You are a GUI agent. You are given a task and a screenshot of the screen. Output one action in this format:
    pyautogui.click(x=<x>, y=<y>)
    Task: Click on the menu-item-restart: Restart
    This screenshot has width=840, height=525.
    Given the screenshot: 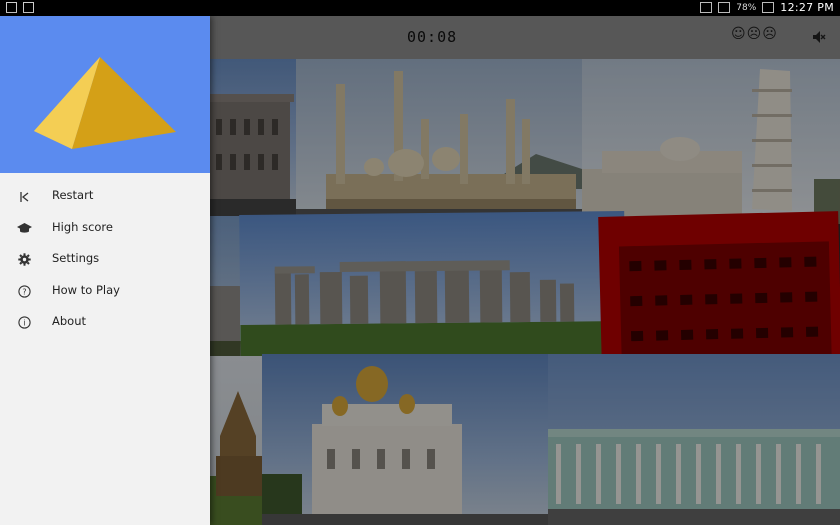 What is the action you would take?
    pyautogui.click(x=105, y=197)
    